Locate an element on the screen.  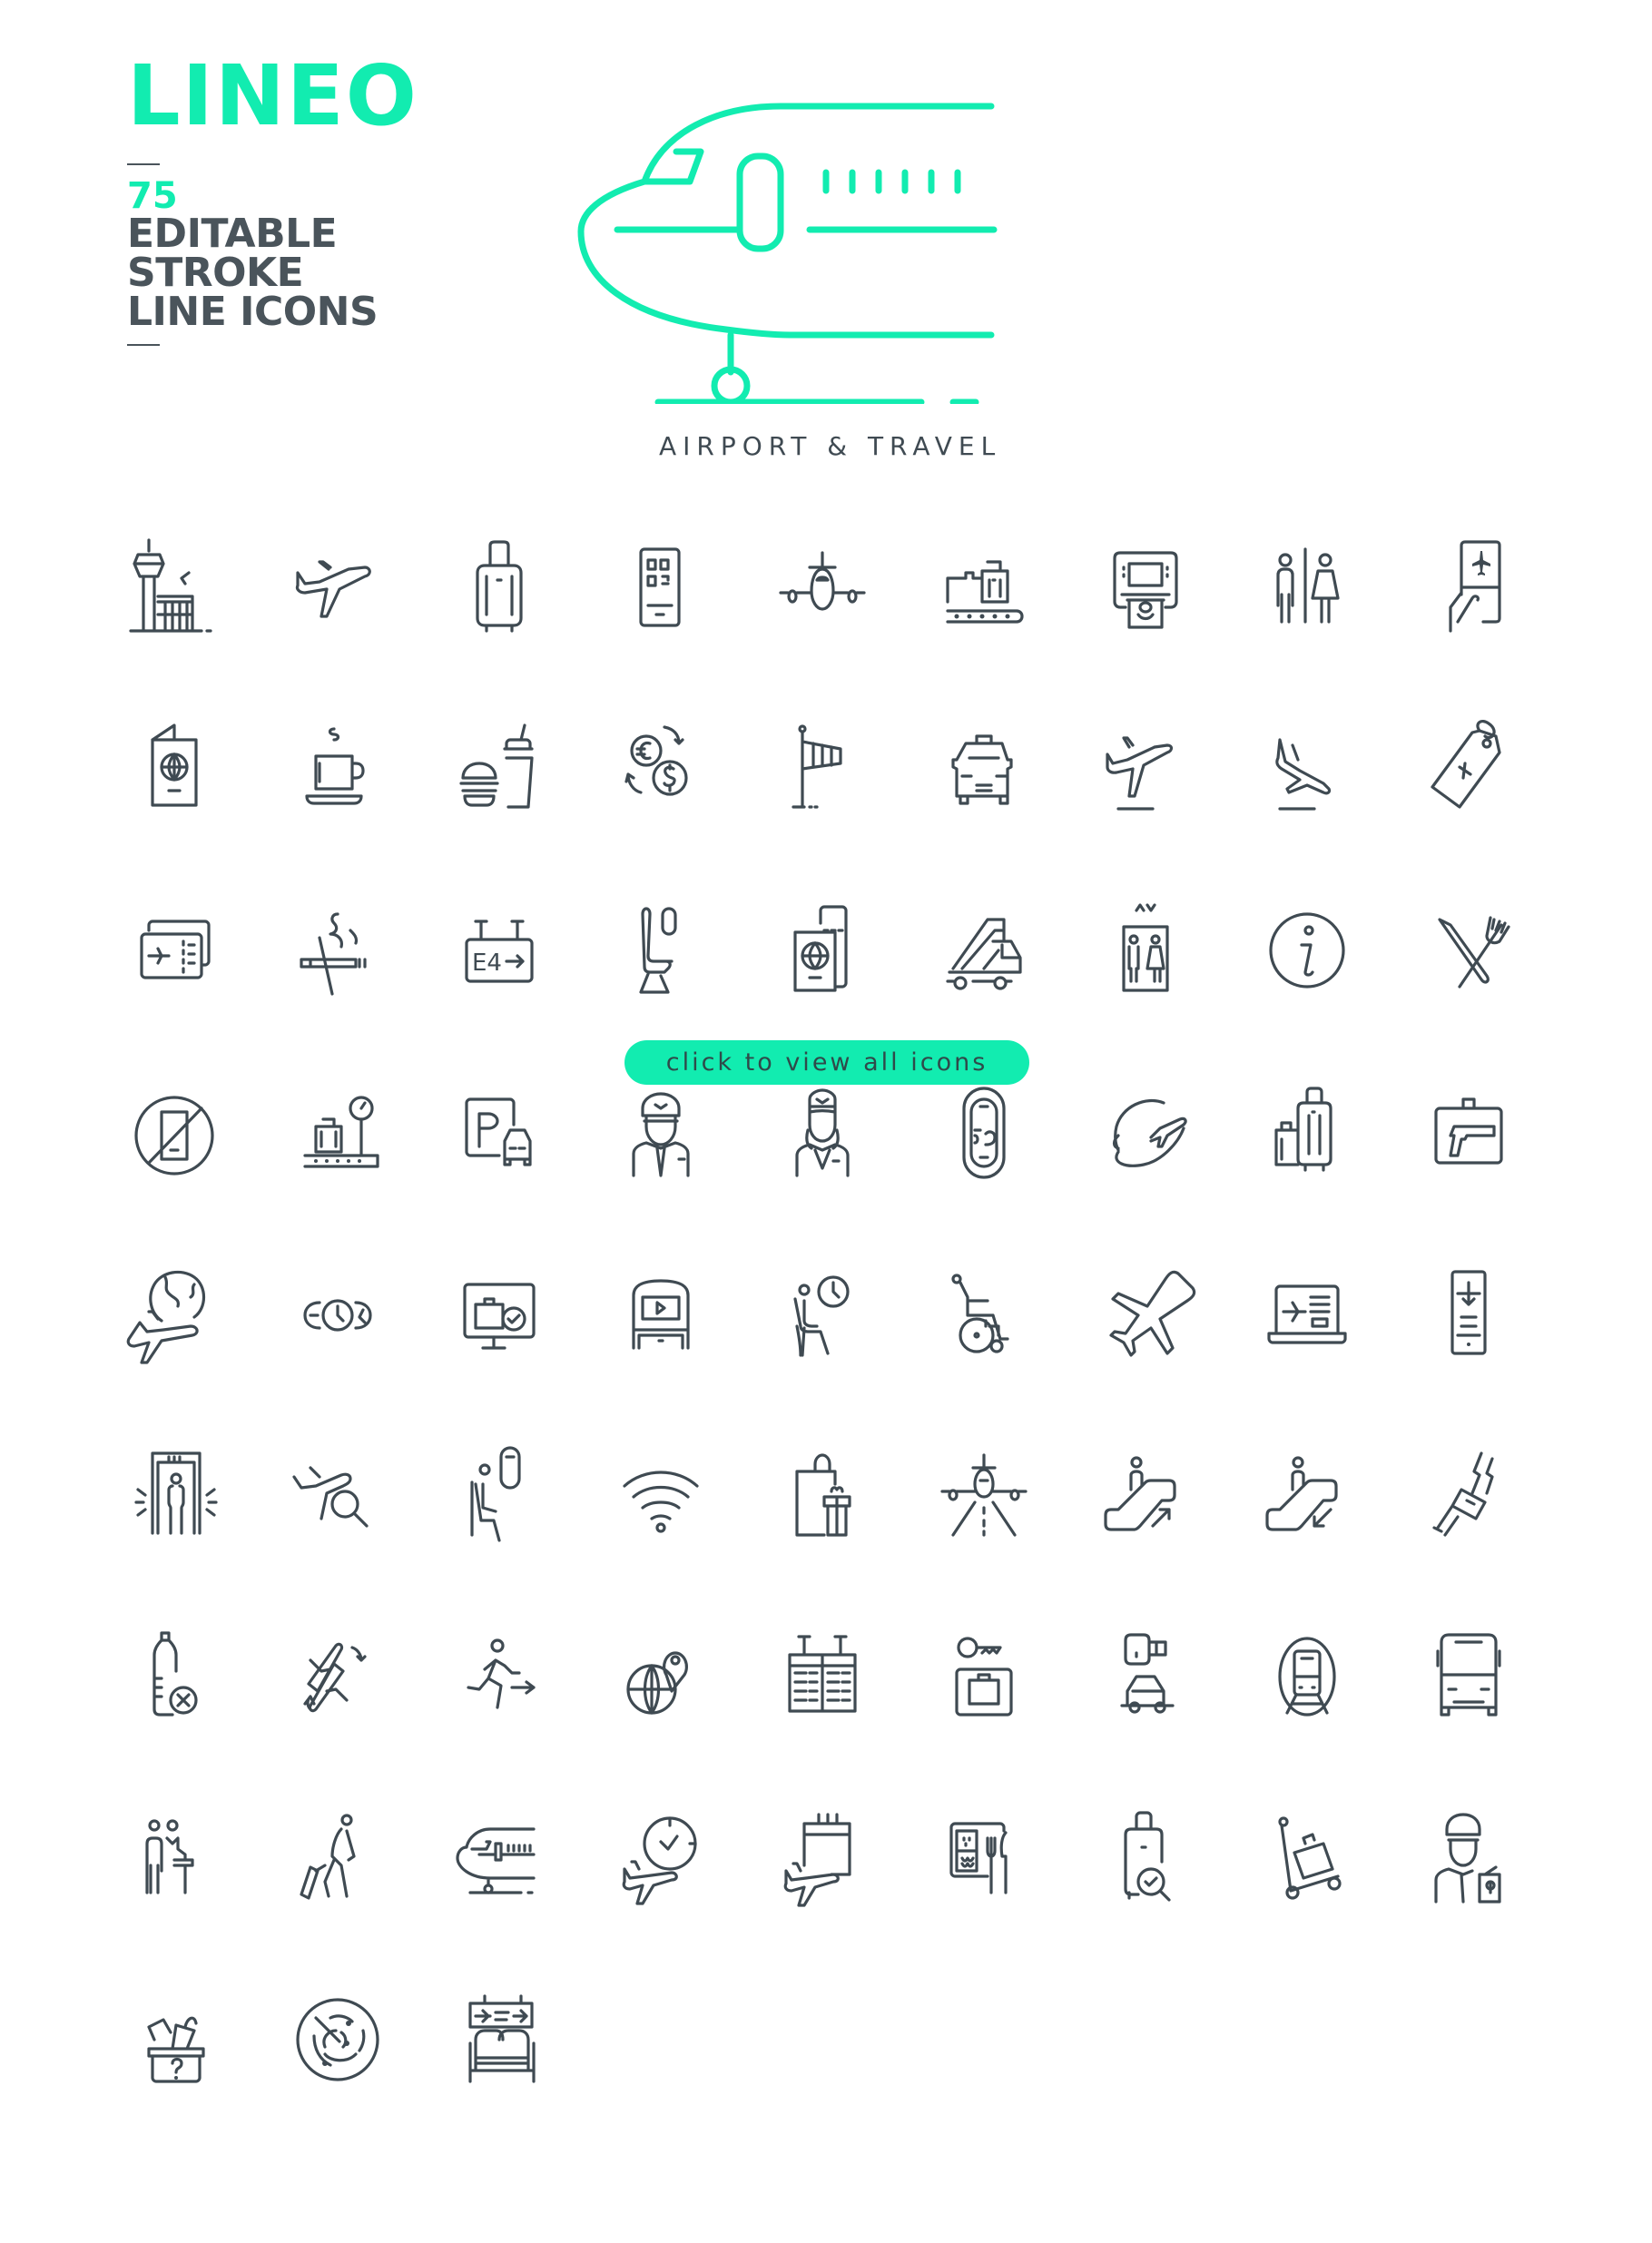
icon-cell-currency-exchange is located at coordinates (661, 803).